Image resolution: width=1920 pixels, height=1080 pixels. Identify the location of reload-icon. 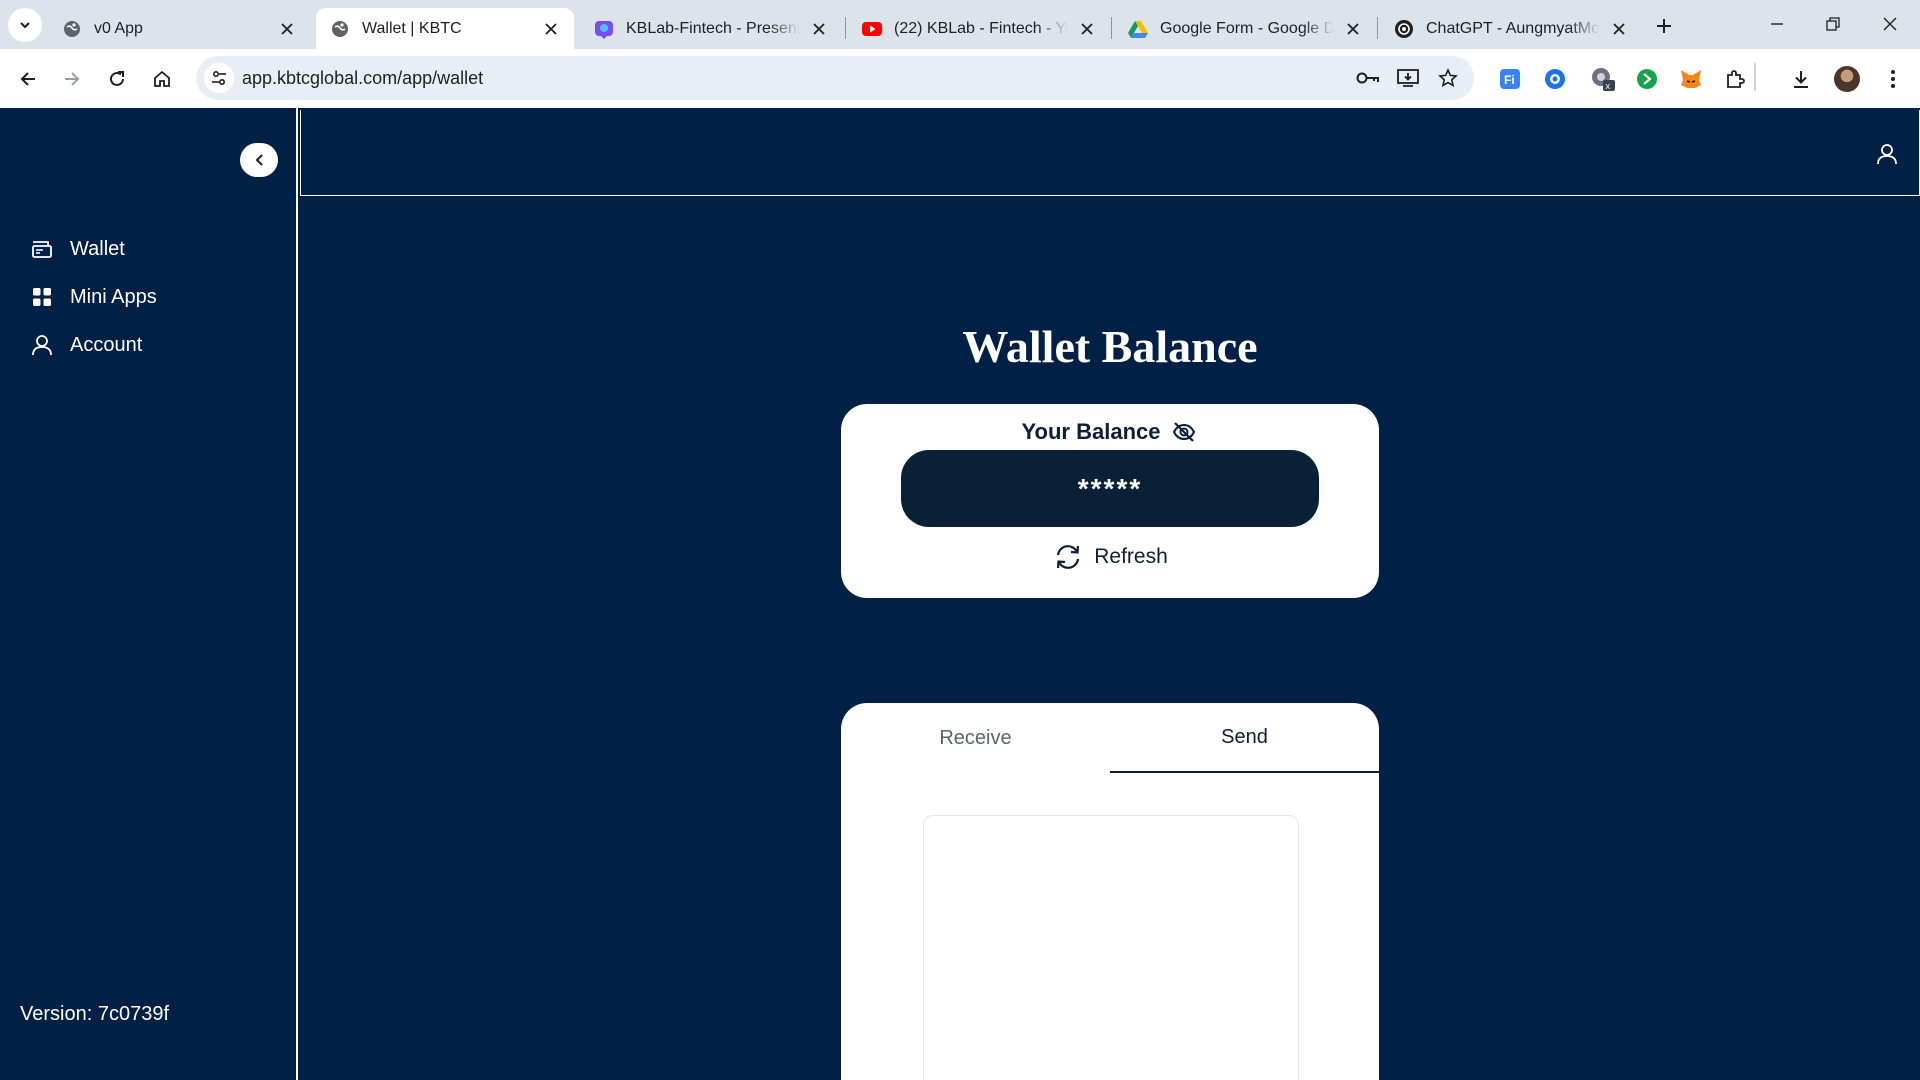
(117, 78).